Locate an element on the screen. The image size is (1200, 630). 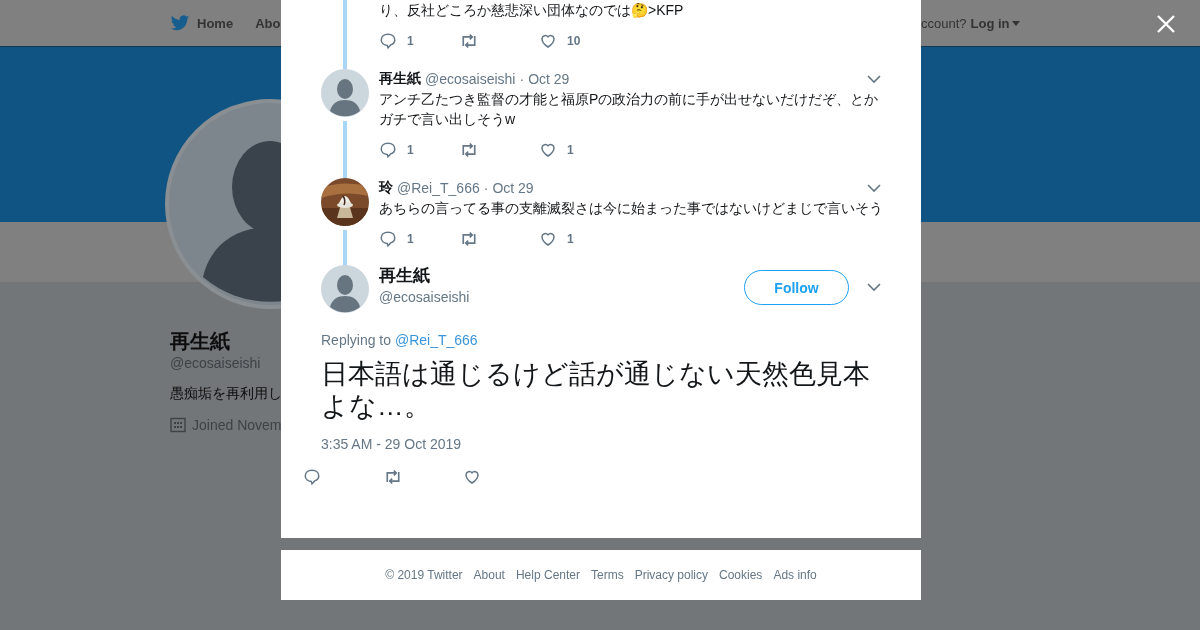
tweet-text: あちらの言ってる事の支離滅裂さは今に始まった事ではないけどまじで言いそう is located at coordinates (631, 208).